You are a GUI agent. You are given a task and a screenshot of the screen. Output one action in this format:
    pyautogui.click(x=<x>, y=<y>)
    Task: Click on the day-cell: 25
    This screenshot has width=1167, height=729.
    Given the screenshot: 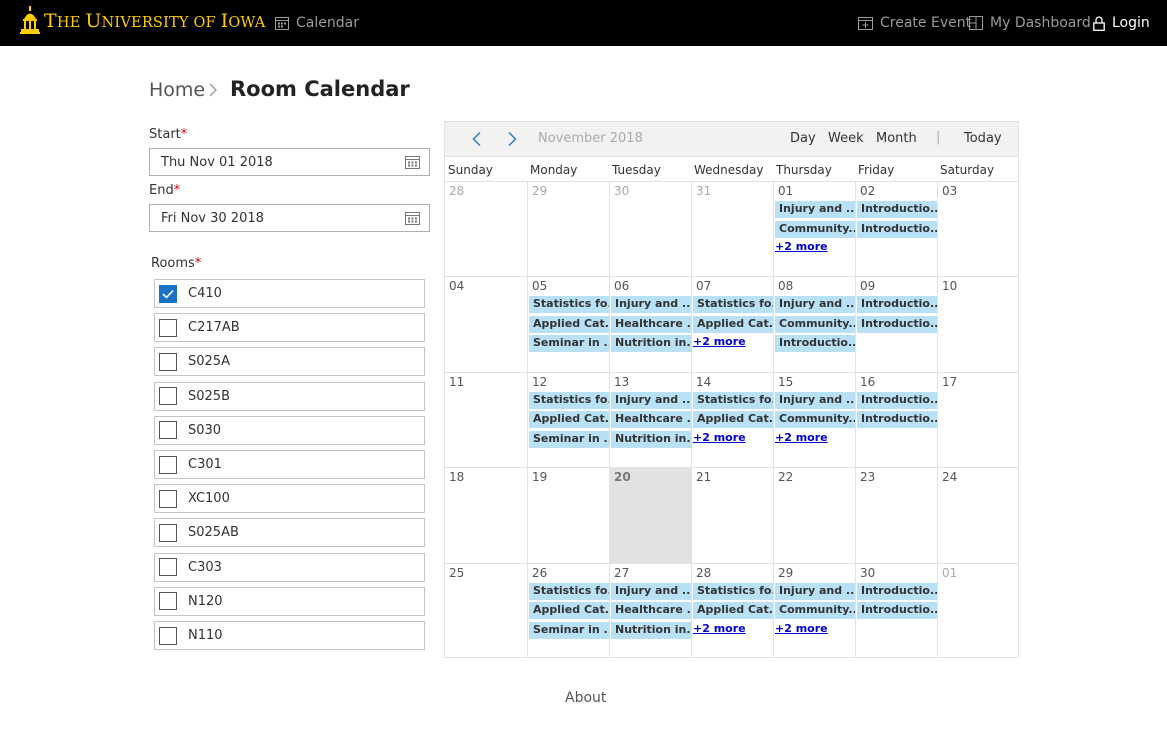 What is the action you would take?
    pyautogui.click(x=486, y=609)
    